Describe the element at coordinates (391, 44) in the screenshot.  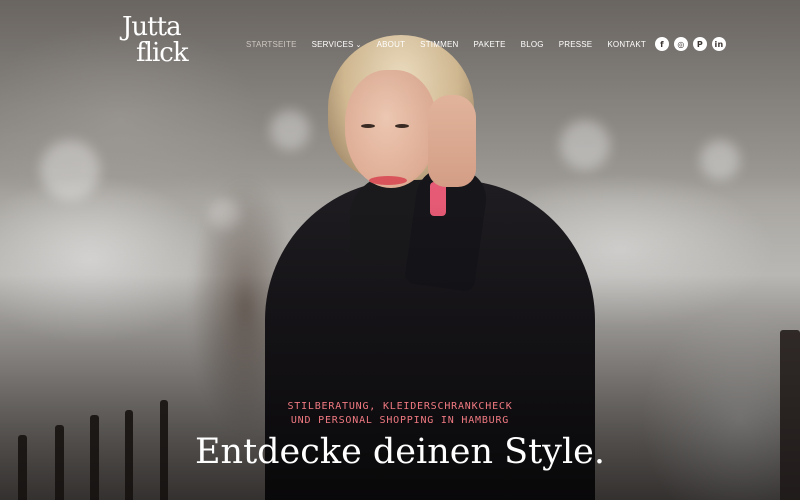
I see `nav-item-about: ABOUT` at that location.